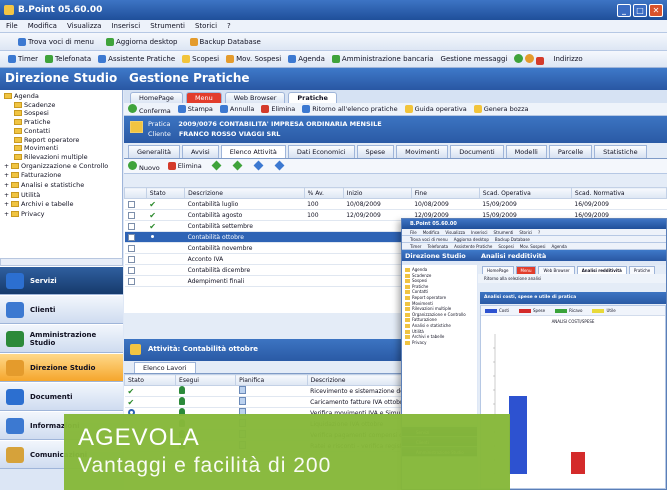 This screenshot has width=667, height=490. I want to click on tree-item: Utilità, so click(63, 196).